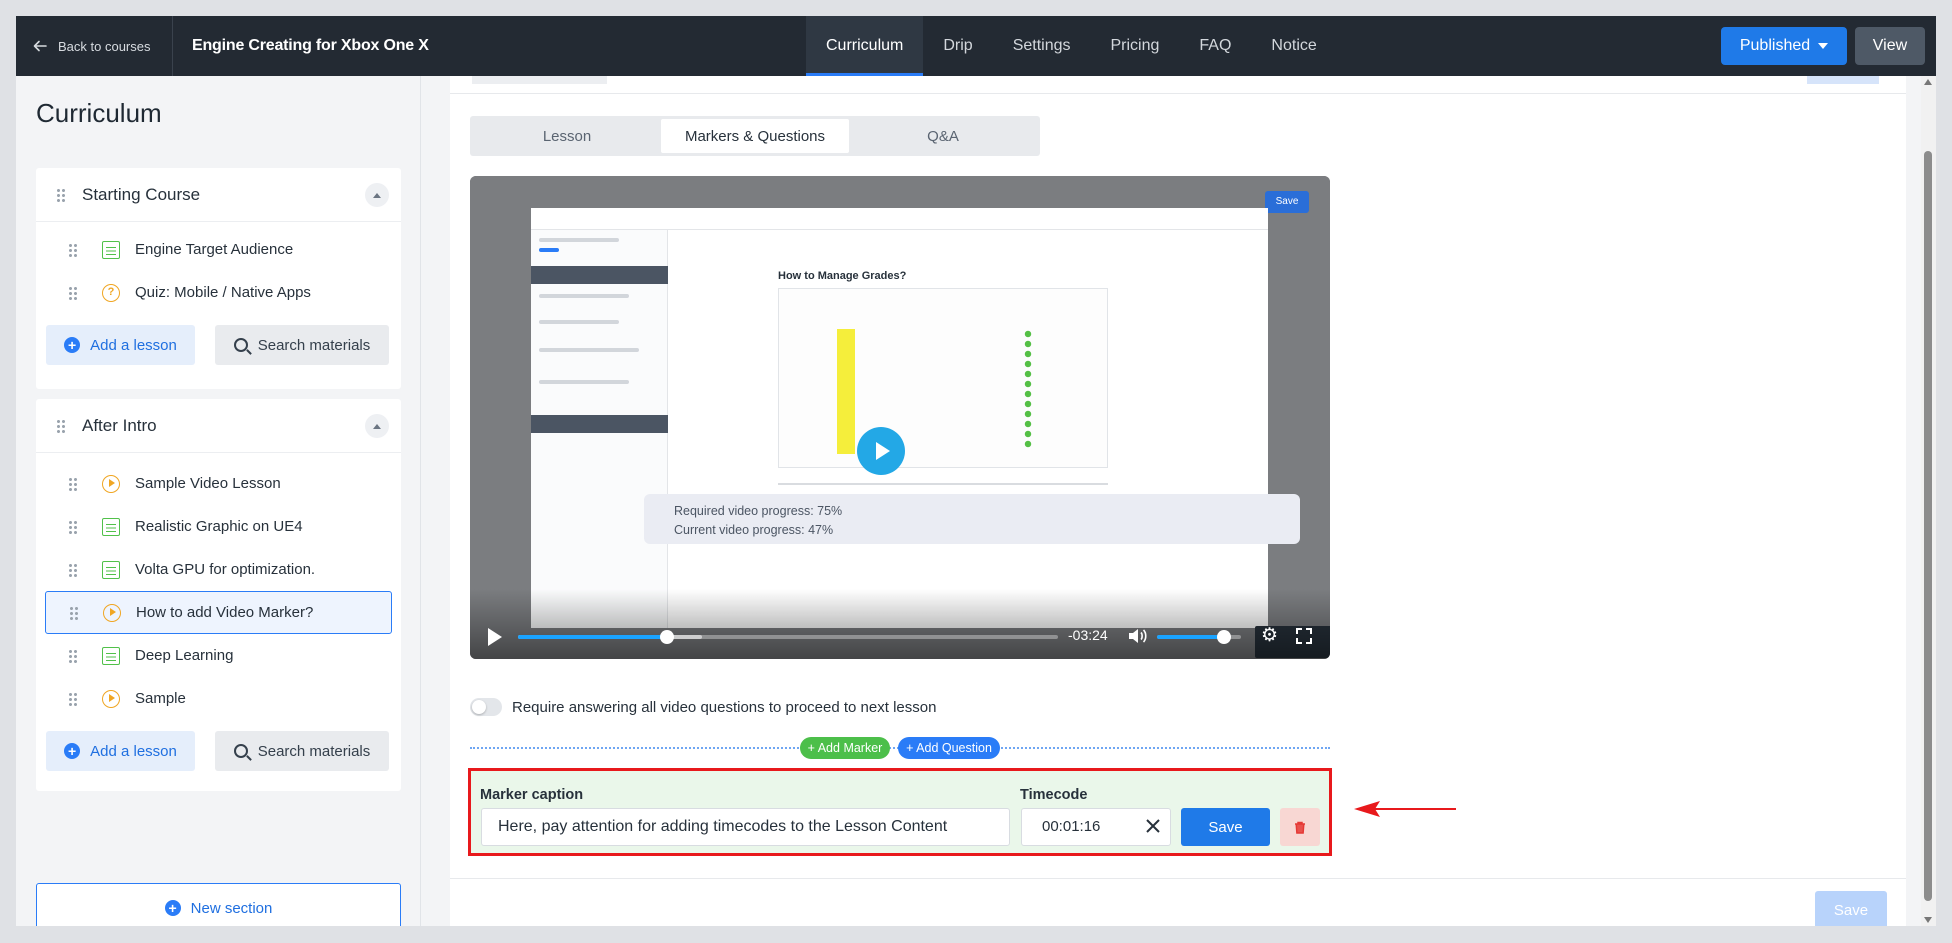  I want to click on require-answers-toggle, so click(486, 707).